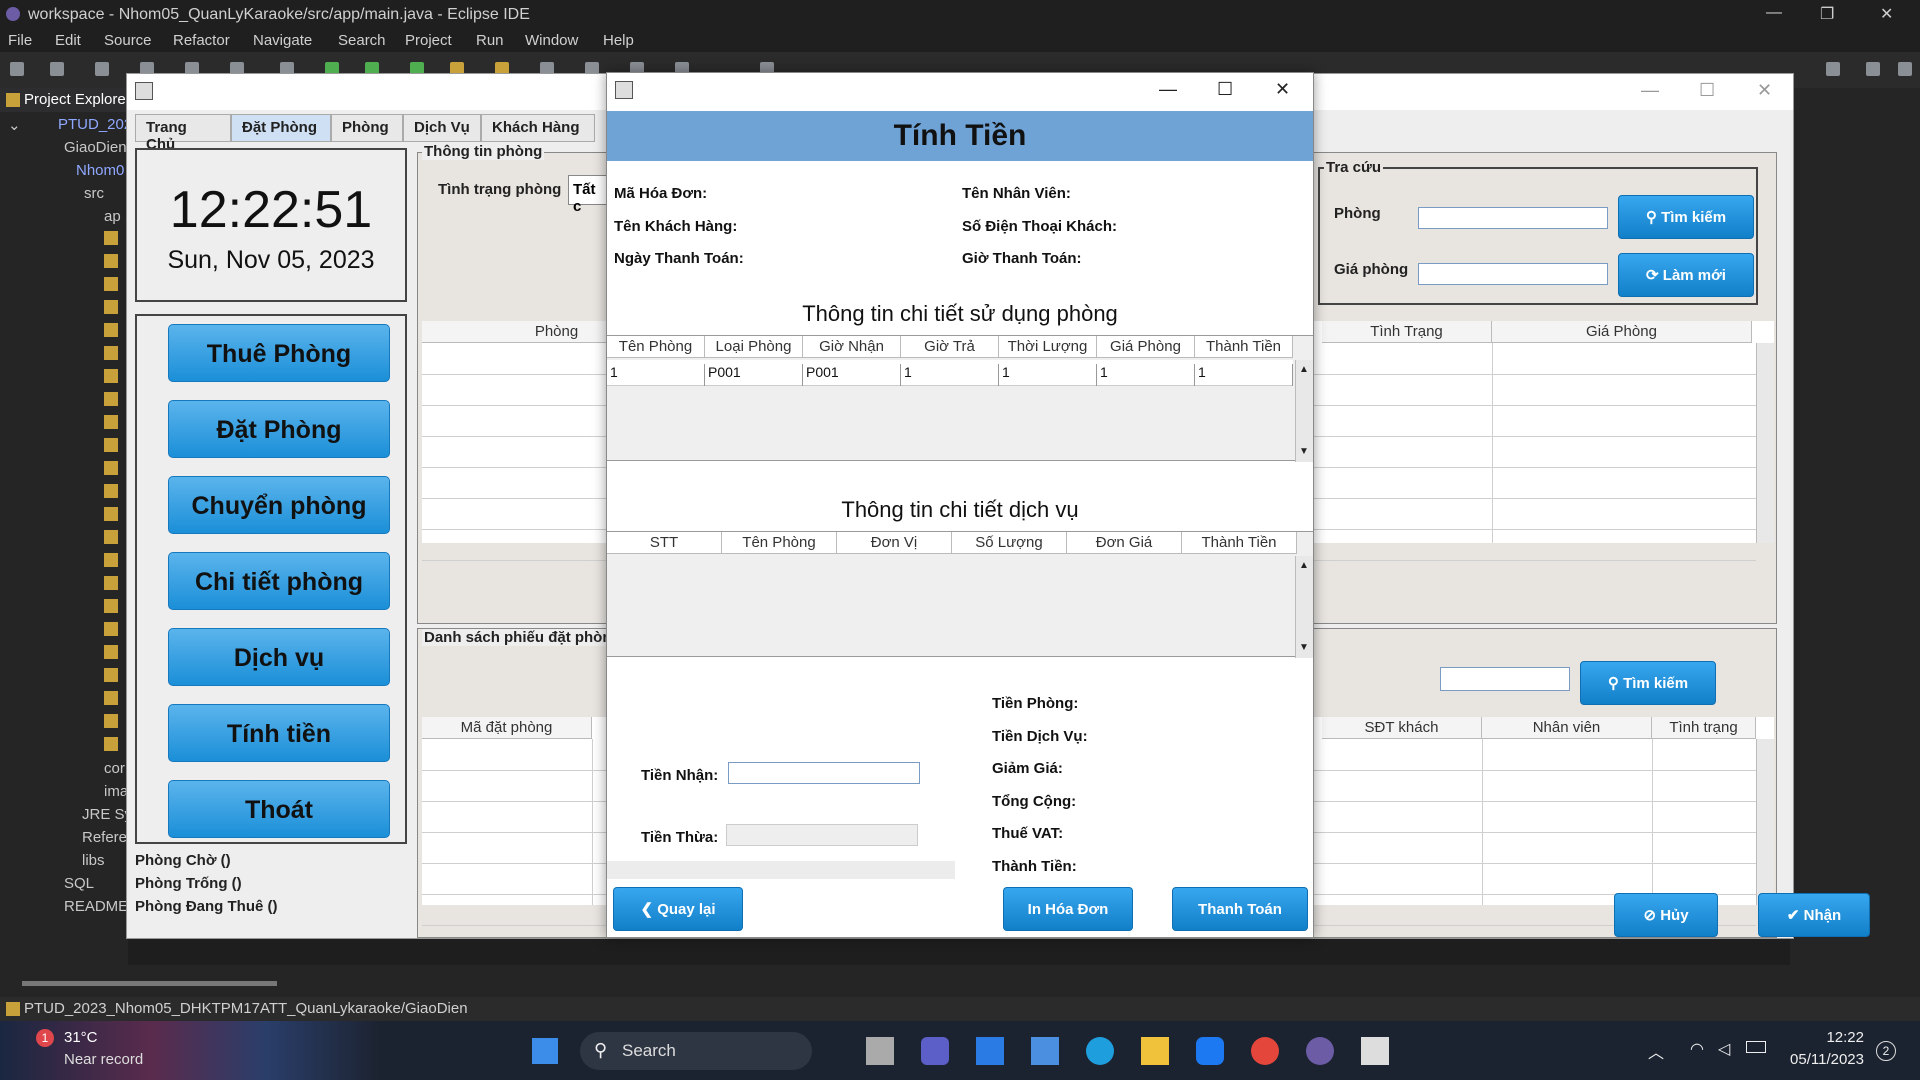 The height and width of the screenshot is (1080, 1920). What do you see at coordinates (1225, 89) in the screenshot?
I see `dialog-maximize-icon: ☐` at bounding box center [1225, 89].